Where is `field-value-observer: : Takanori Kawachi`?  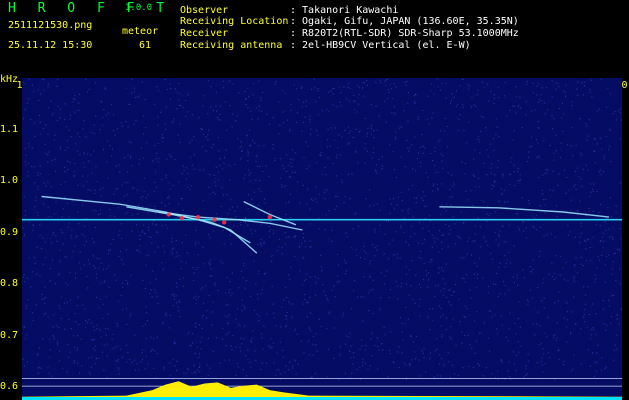 field-value-observer: : Takanori Kawachi is located at coordinates (344, 10).